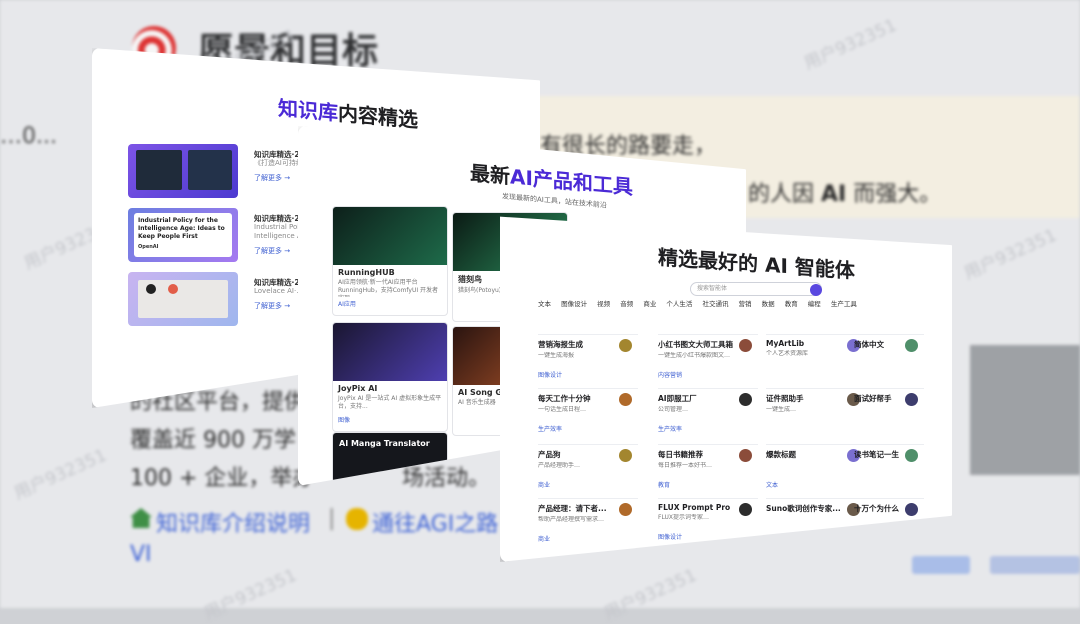 The image size is (1080, 624). I want to click on body-text: 的人因 AI 而强大。, so click(845, 194).